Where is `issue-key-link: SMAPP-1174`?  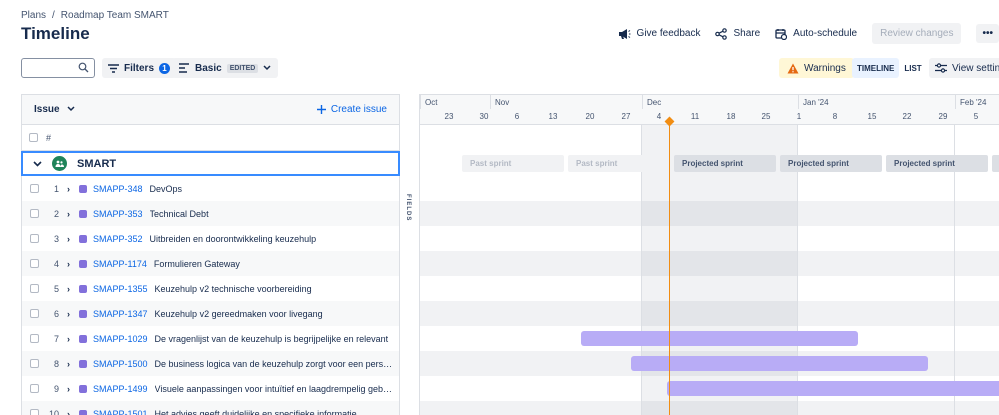
issue-key-link: SMAPP-1174 is located at coordinates (120, 264).